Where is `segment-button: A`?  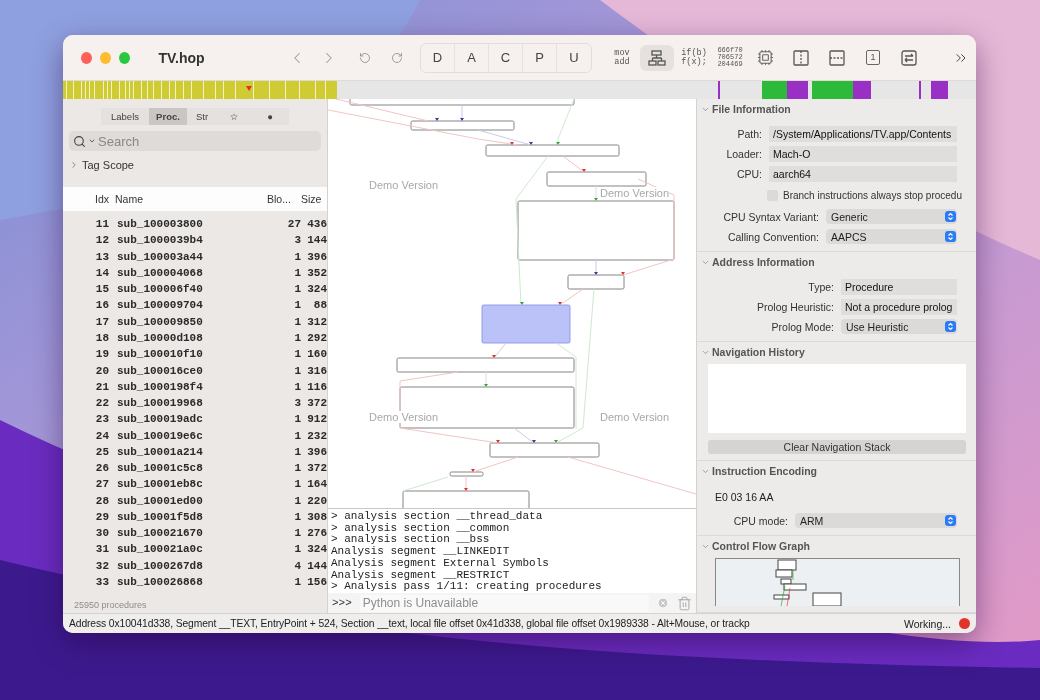 segment-button: A is located at coordinates (472, 57).